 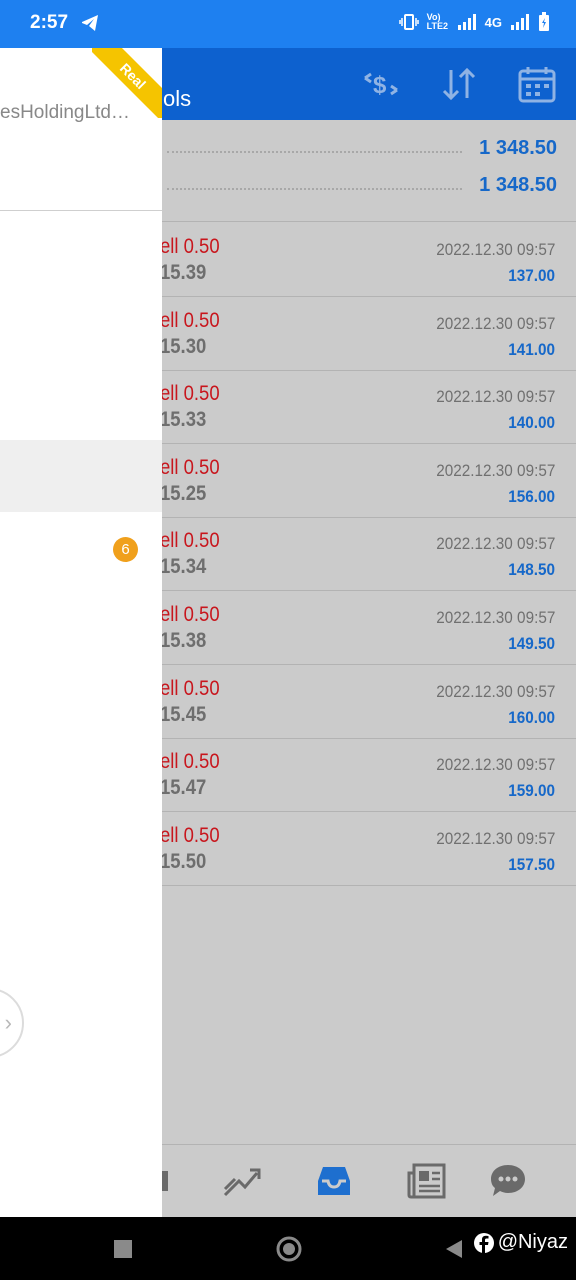 What do you see at coordinates (241, 1181) in the screenshot?
I see `nav-chart-icon` at bounding box center [241, 1181].